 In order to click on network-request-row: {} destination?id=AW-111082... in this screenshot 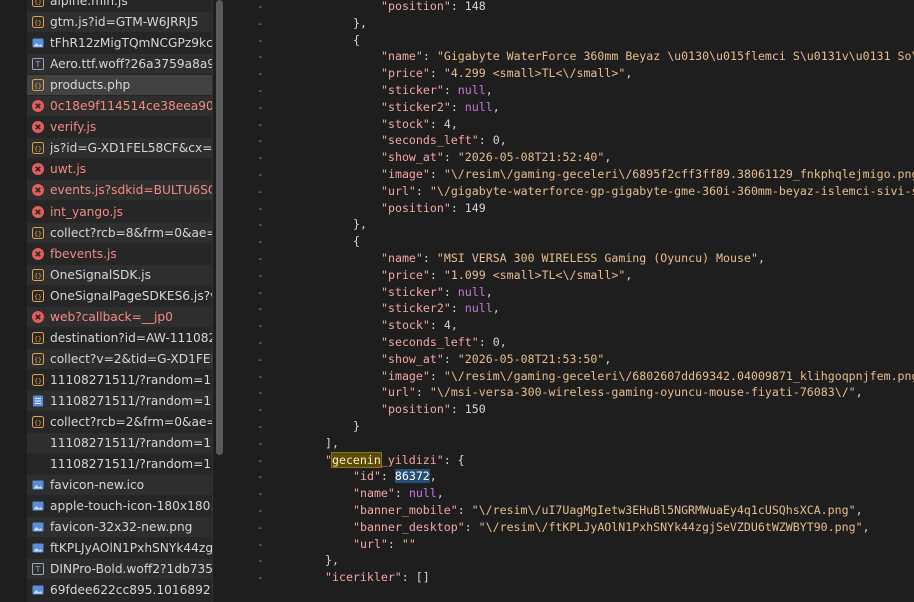, I will do `click(119, 338)`.